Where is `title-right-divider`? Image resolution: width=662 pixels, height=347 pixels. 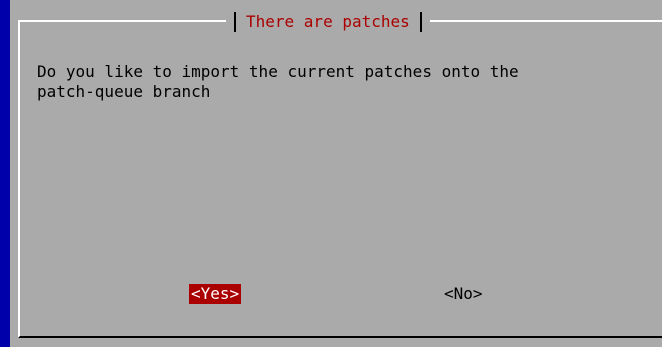 title-right-divider is located at coordinates (420, 22).